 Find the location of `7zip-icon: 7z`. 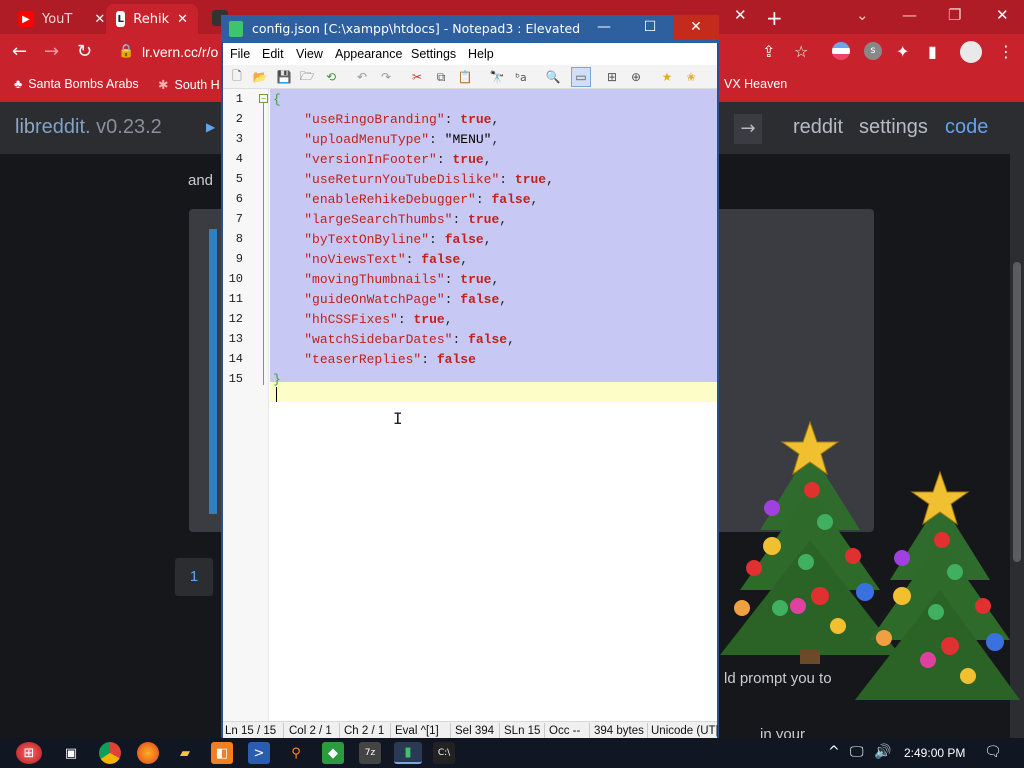

7zip-icon: 7z is located at coordinates (370, 753).